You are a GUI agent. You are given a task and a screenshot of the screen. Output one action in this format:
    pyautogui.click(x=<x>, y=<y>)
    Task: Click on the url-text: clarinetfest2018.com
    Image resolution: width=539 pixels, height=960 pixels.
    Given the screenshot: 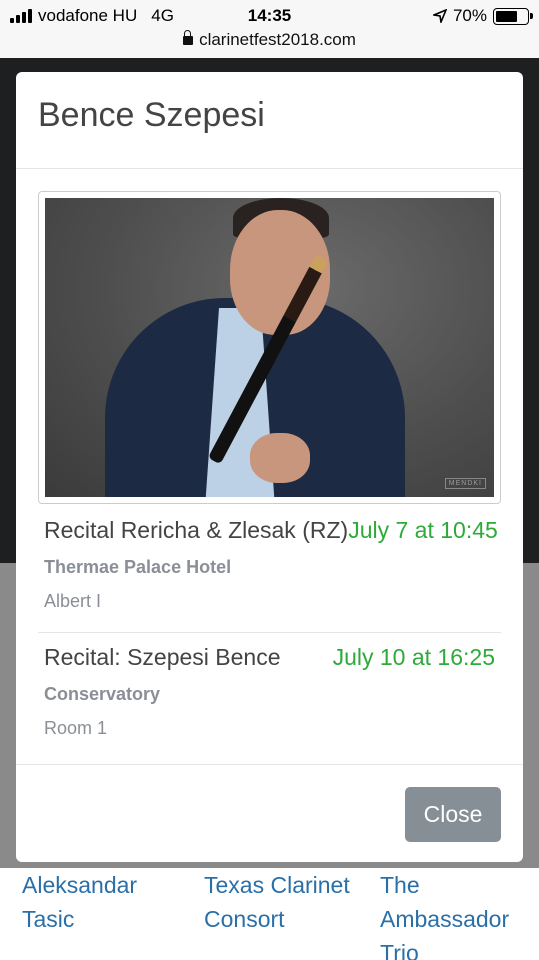 What is the action you would take?
    pyautogui.click(x=277, y=39)
    